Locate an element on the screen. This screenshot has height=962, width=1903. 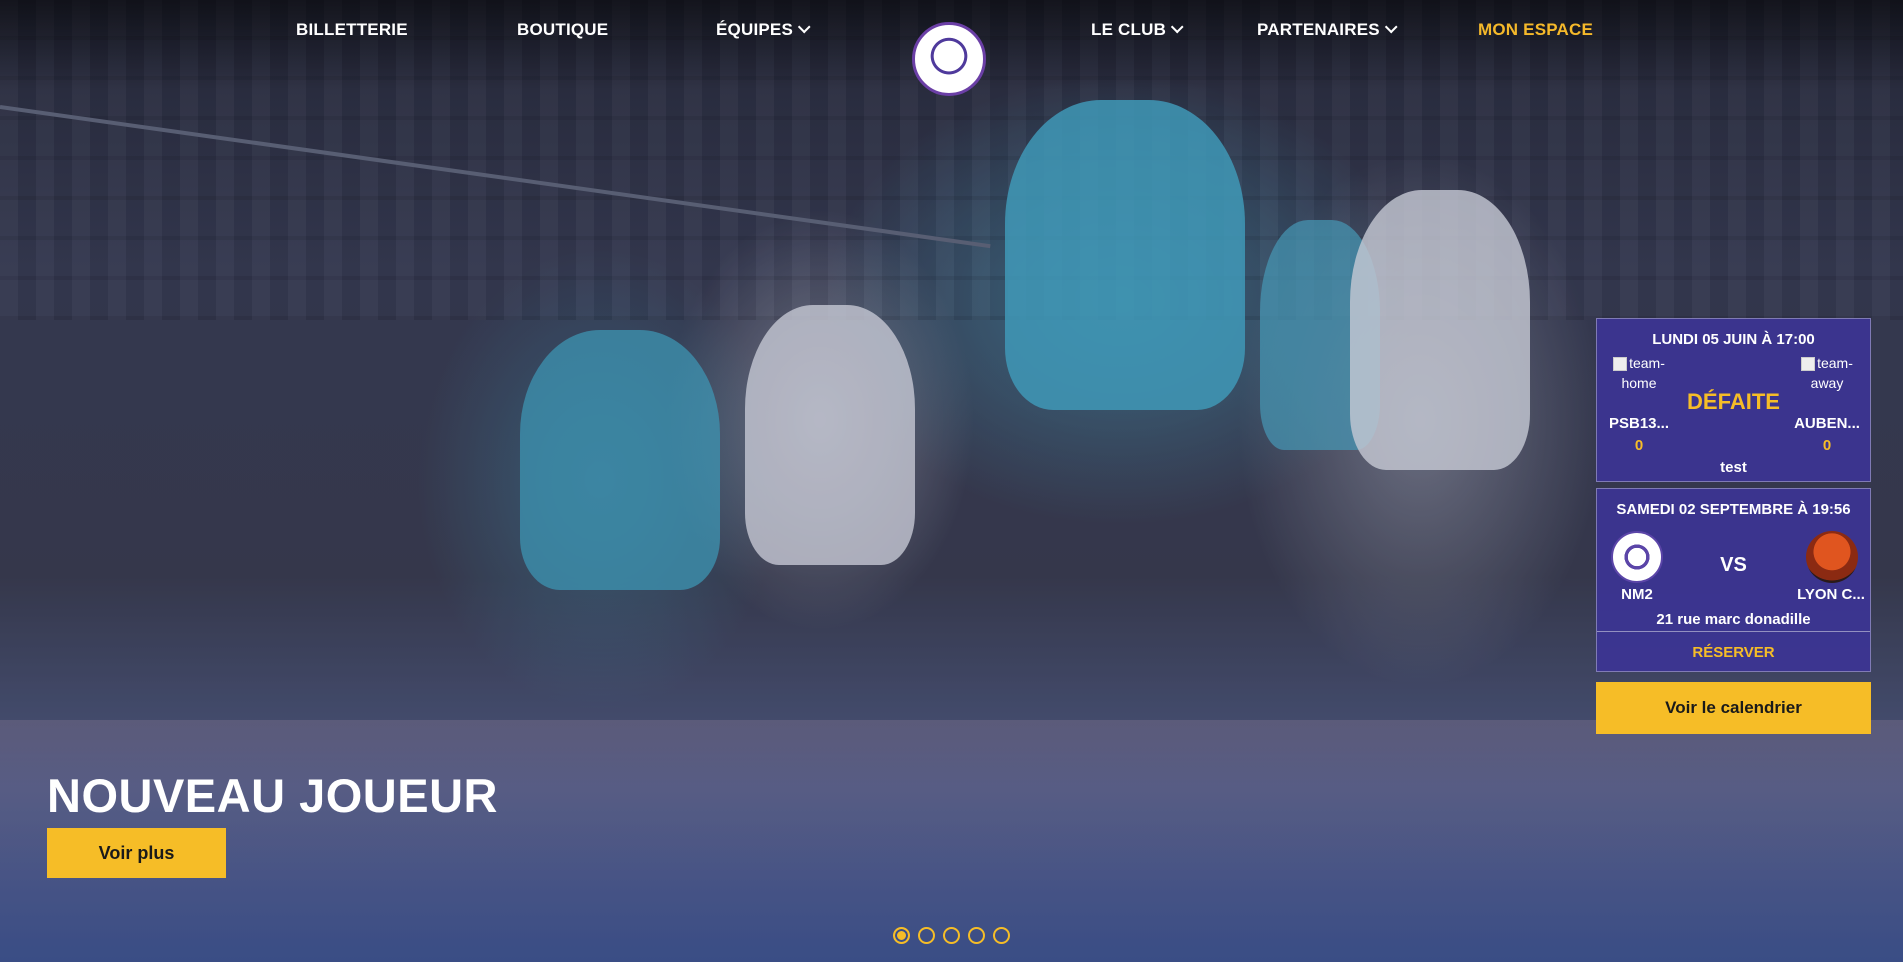
team-away-image: team-away is located at coordinates (1827, 373).